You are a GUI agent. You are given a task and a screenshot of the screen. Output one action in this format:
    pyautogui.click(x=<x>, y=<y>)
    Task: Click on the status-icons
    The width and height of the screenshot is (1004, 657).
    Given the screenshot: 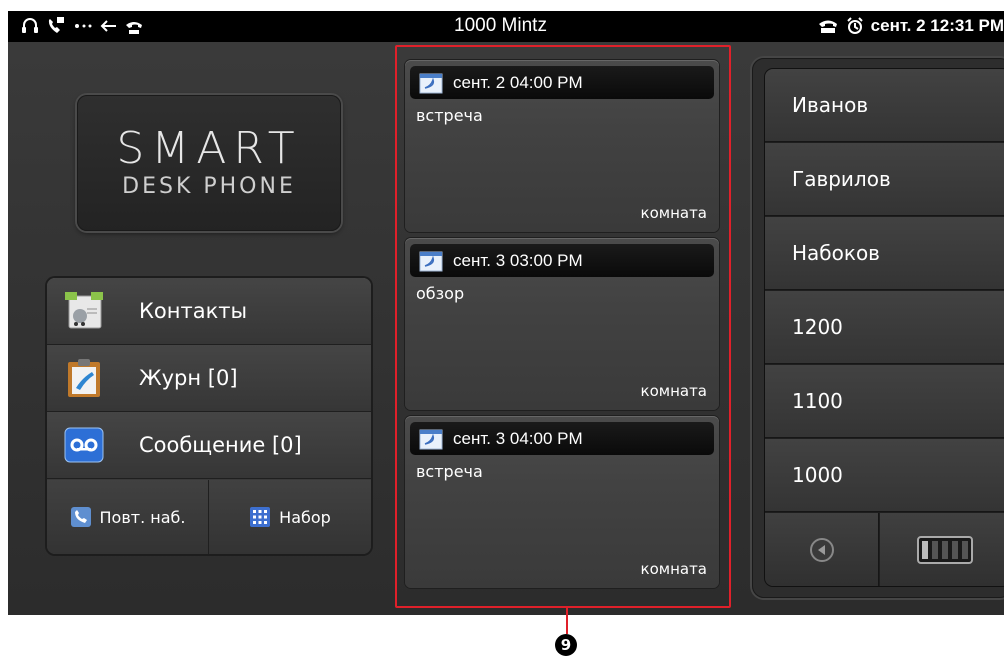 What is the action you would take?
    pyautogui.click(x=82, y=26)
    